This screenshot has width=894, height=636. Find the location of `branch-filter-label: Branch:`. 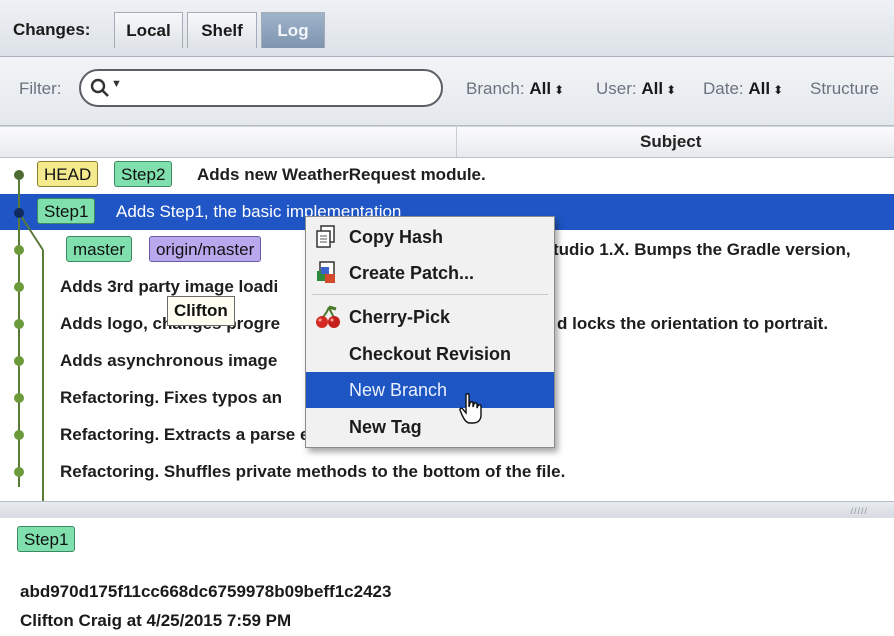

branch-filter-label: Branch: is located at coordinates (495, 88).